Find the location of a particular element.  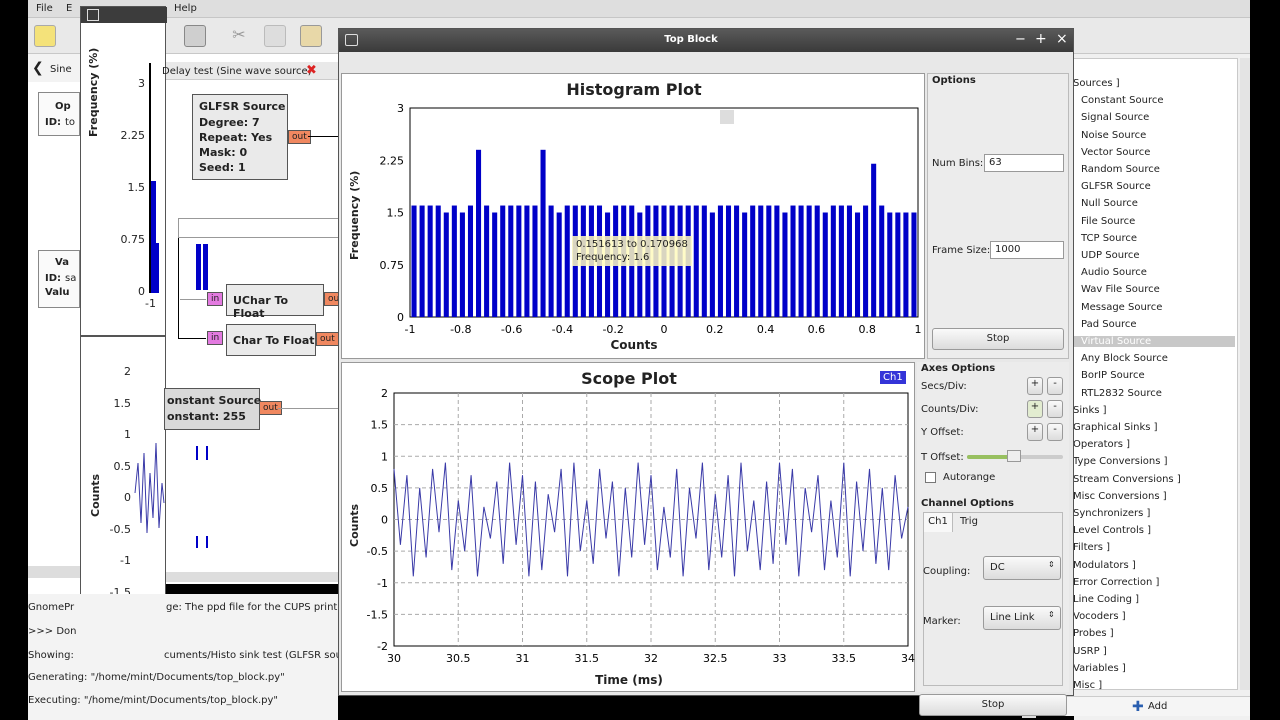

counts-minus-button: - is located at coordinates (1055, 409).